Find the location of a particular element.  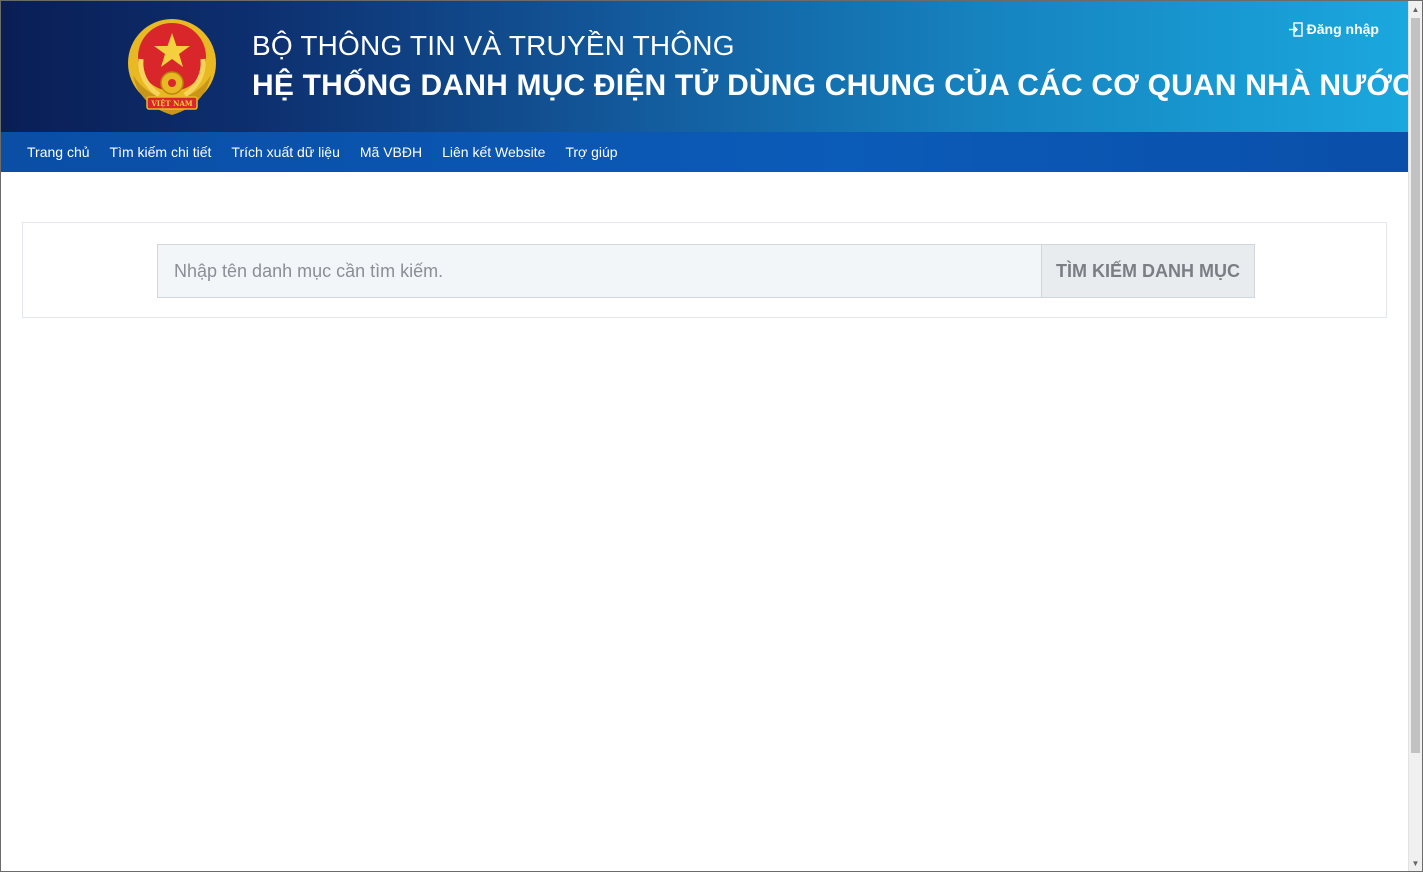

emblem-text: VIỆT NAM is located at coordinates (171, 103).